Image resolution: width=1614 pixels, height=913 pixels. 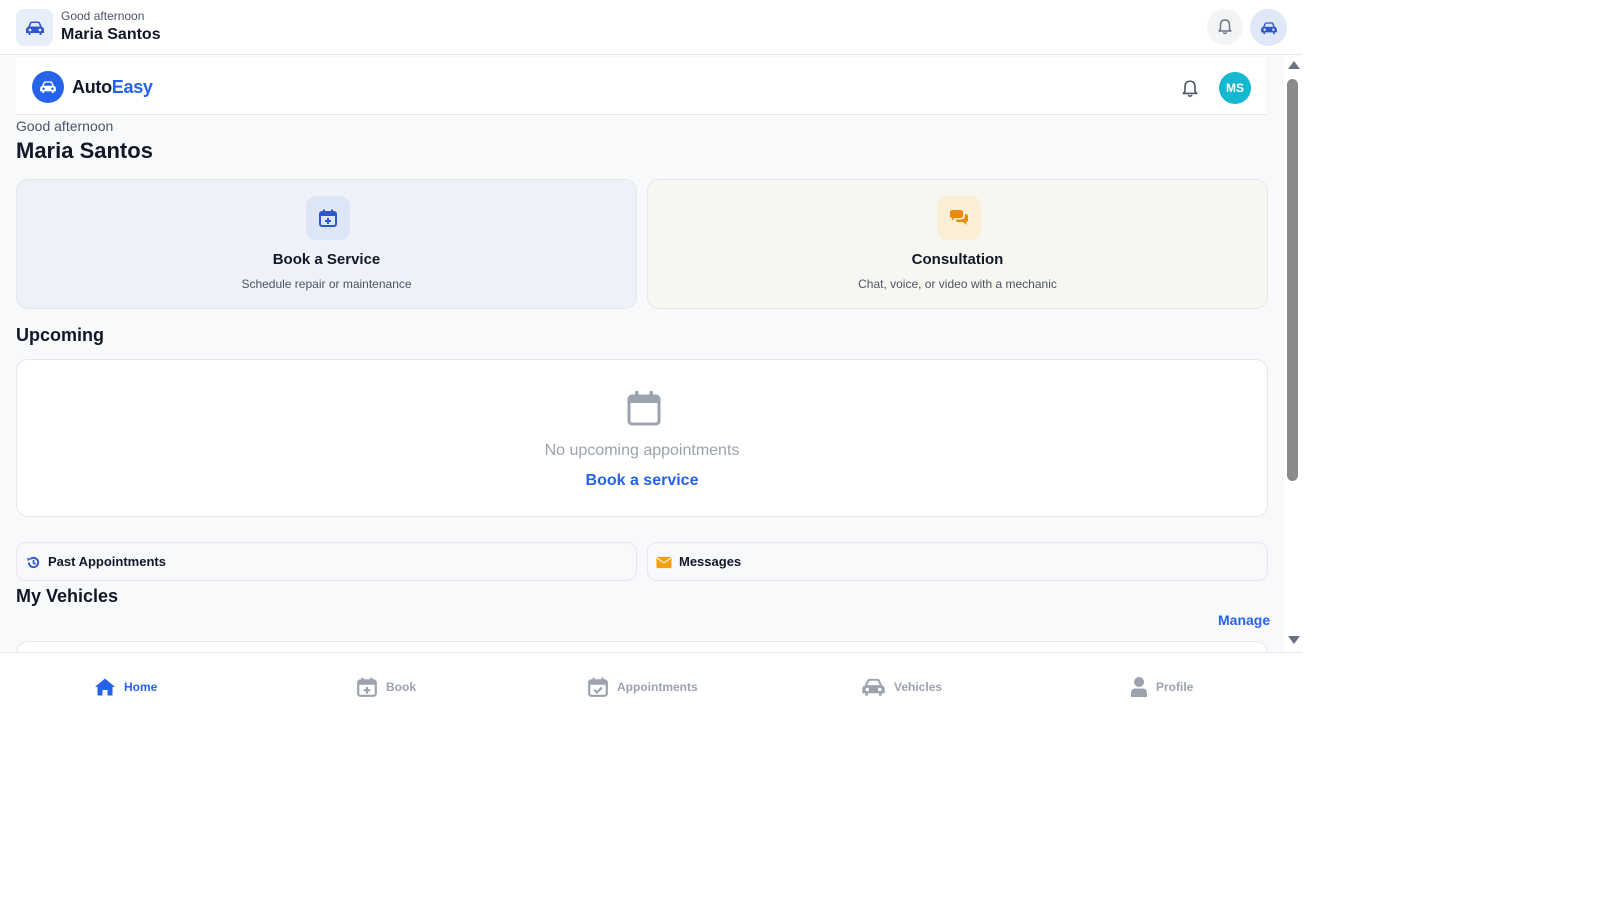 I want to click on nav-profile: Profile, so click(x=1161, y=687).